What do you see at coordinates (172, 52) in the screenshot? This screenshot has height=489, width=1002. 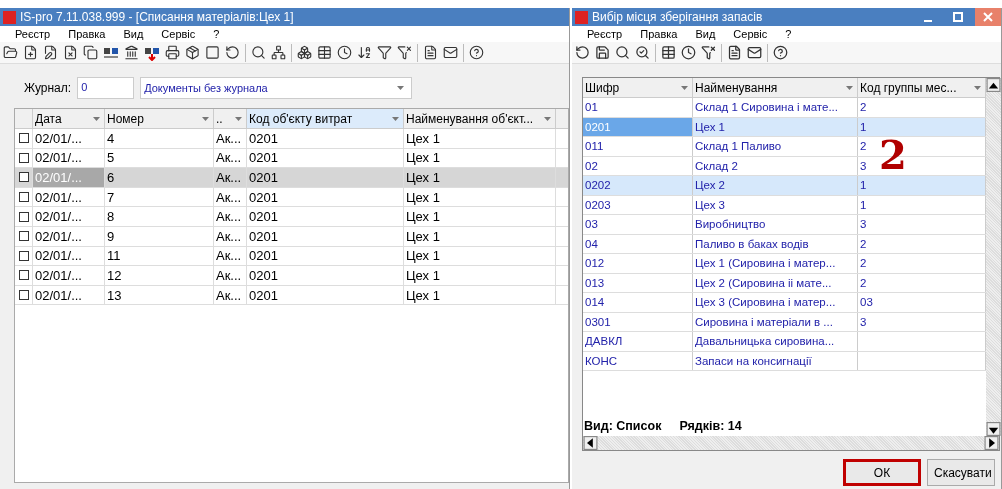 I see `print-icon` at bounding box center [172, 52].